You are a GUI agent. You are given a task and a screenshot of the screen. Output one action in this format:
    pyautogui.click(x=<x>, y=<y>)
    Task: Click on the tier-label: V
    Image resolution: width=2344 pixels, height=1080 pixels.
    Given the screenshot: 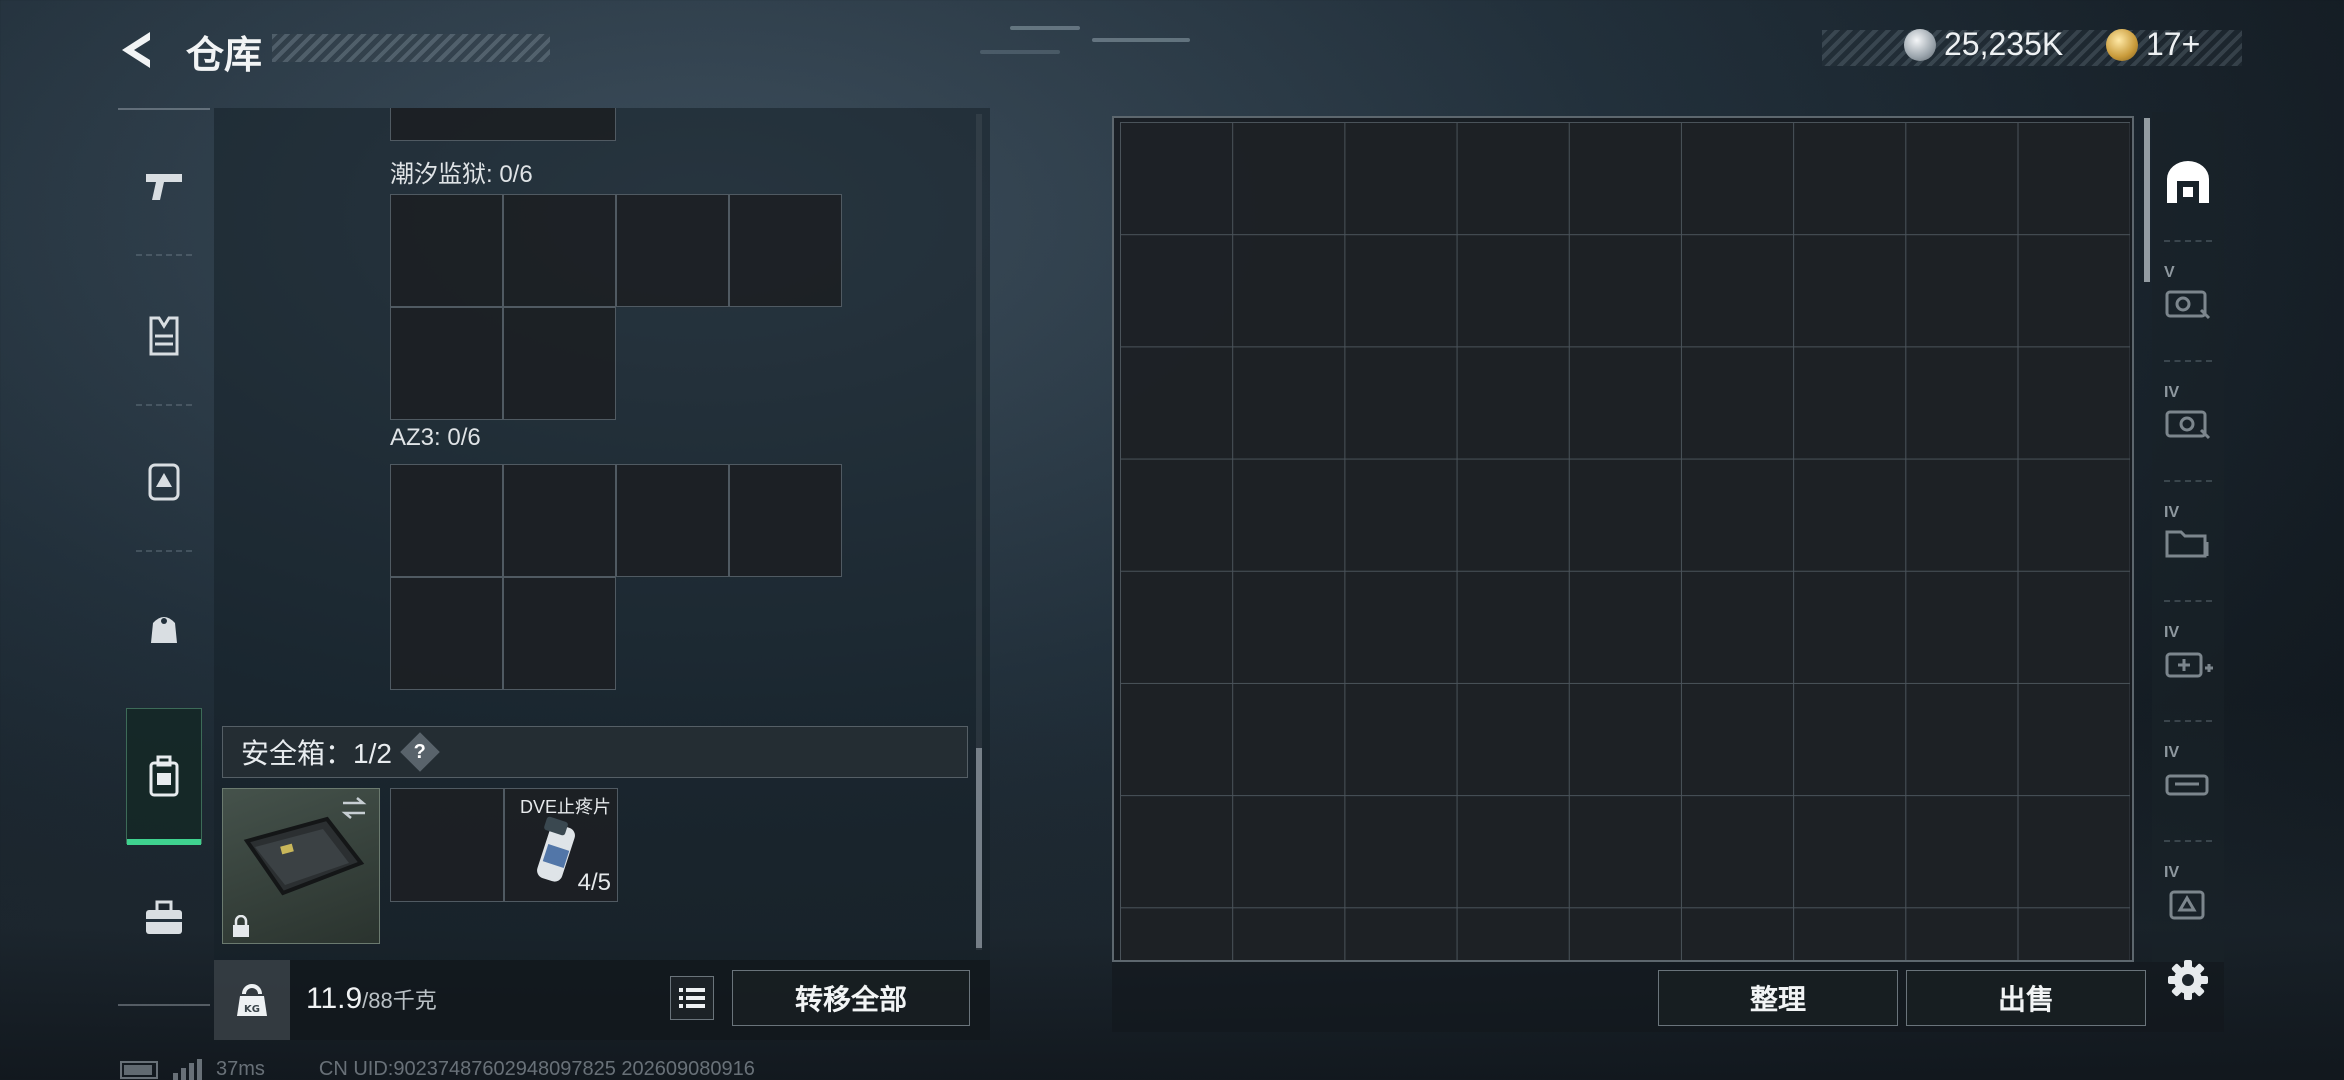 What is the action you would take?
    pyautogui.click(x=2169, y=272)
    